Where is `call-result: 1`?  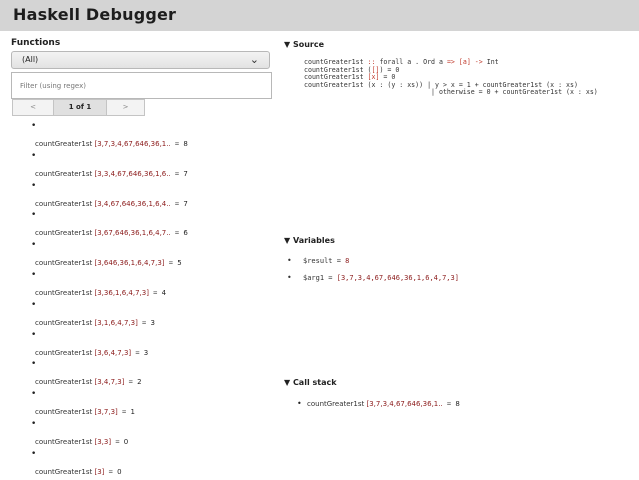 call-result: 1 is located at coordinates (132, 412).